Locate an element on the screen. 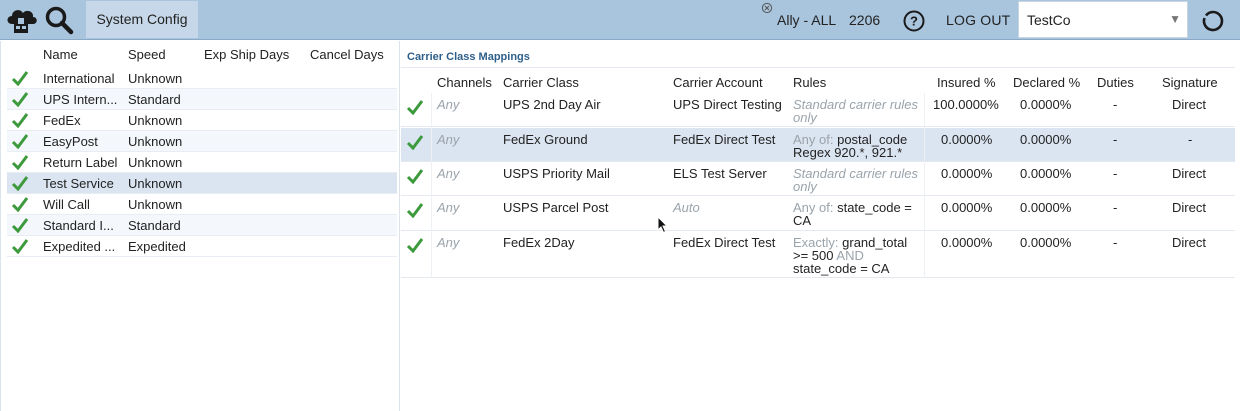 The height and width of the screenshot is (411, 1240). col-carrier-account-header: Carrier Account is located at coordinates (718, 82).